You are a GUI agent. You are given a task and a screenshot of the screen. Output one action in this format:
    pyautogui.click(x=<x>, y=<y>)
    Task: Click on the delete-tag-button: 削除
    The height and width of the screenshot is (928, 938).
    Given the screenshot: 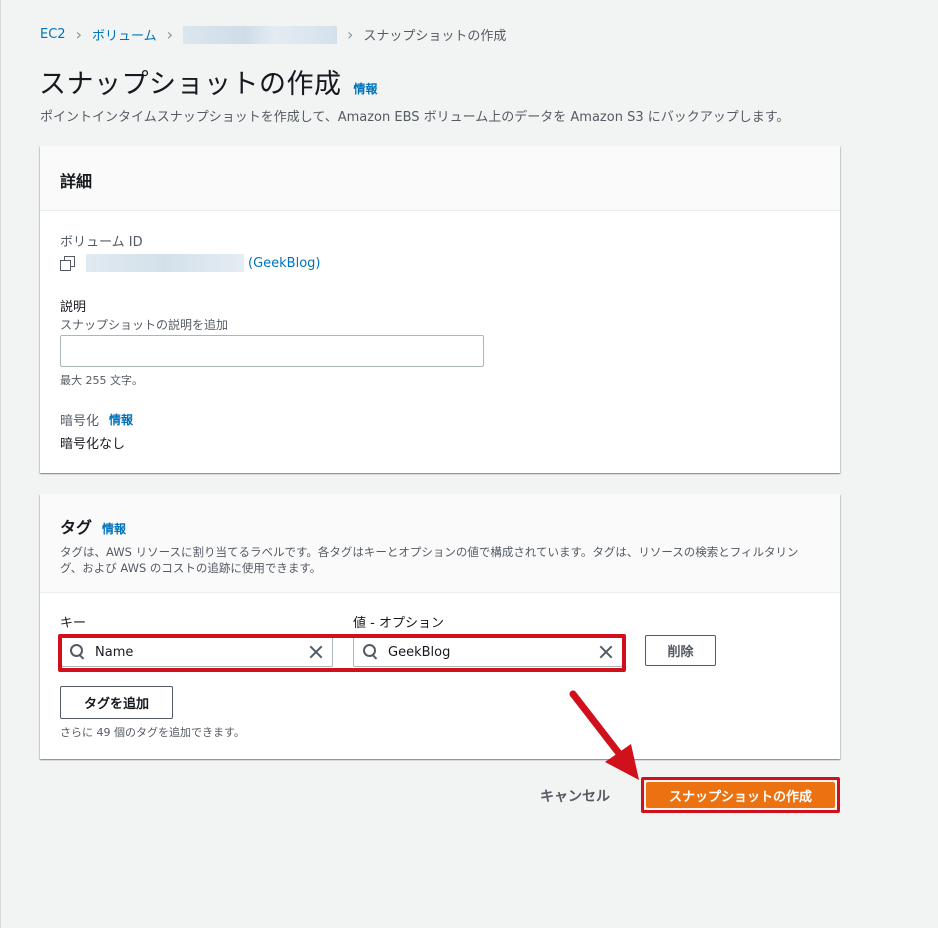 What is the action you would take?
    pyautogui.click(x=680, y=650)
    